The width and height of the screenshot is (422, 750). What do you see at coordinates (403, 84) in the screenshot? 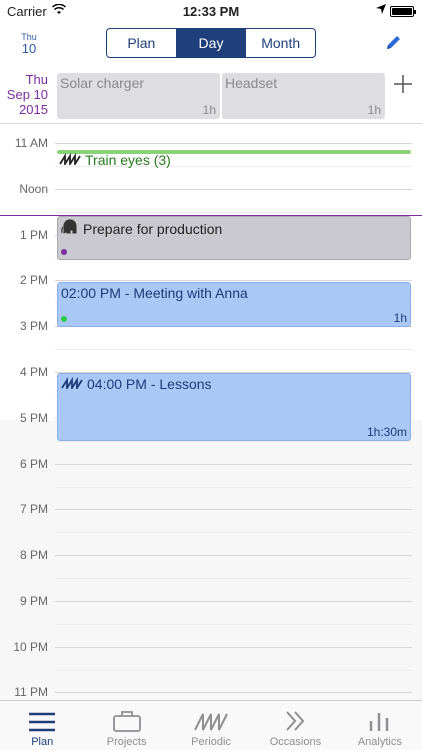
I see `add-all-day-button` at bounding box center [403, 84].